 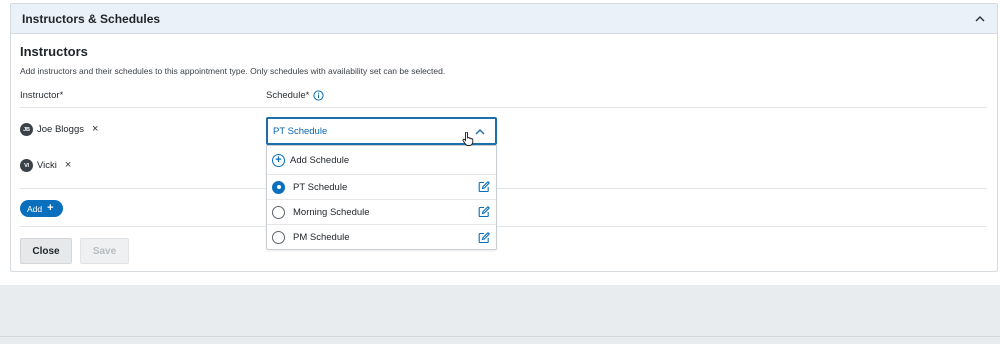 What do you see at coordinates (381, 160) in the screenshot?
I see `add-schedule-option: + Add Schedule` at bounding box center [381, 160].